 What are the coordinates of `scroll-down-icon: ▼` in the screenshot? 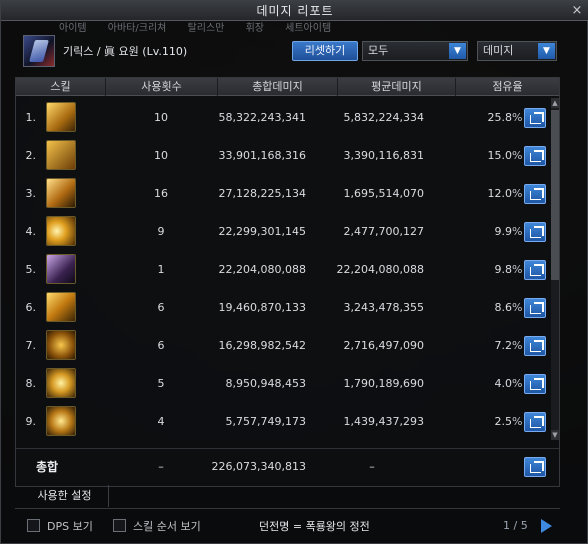 It's located at (555, 435).